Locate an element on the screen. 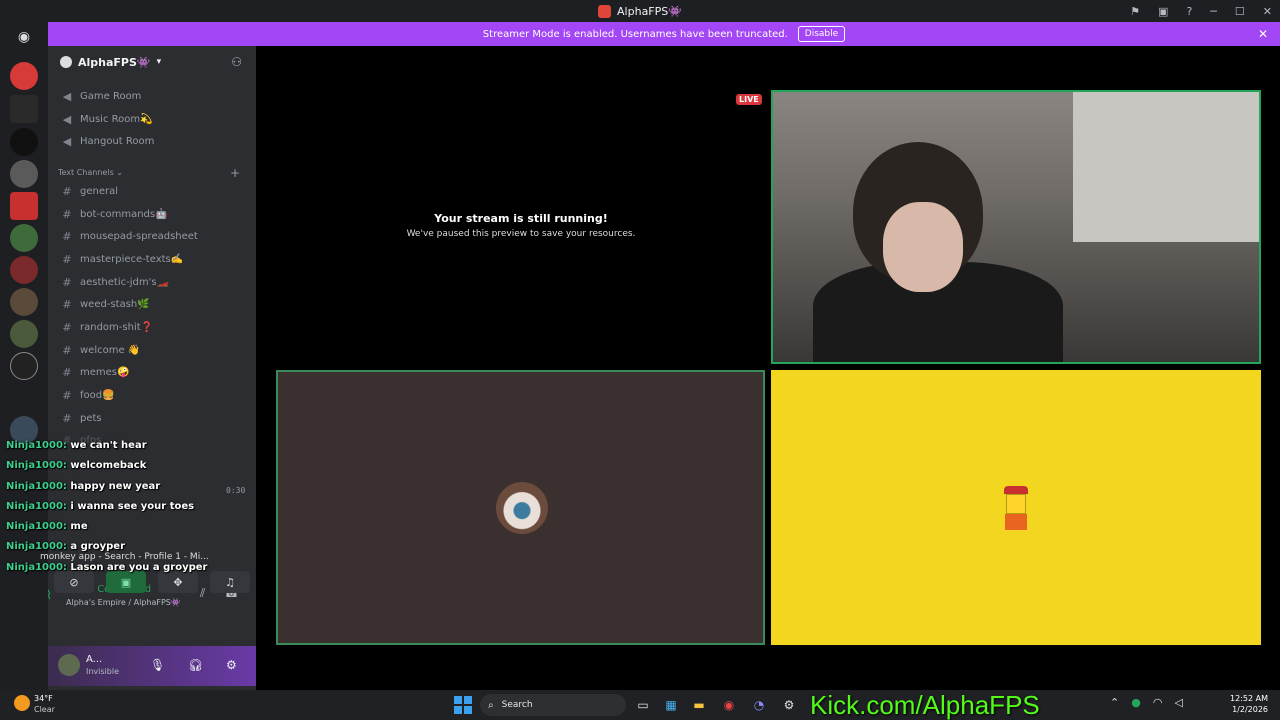 The width and height of the screenshot is (1280, 720). server-icon-worlds is located at coordinates (24, 270).